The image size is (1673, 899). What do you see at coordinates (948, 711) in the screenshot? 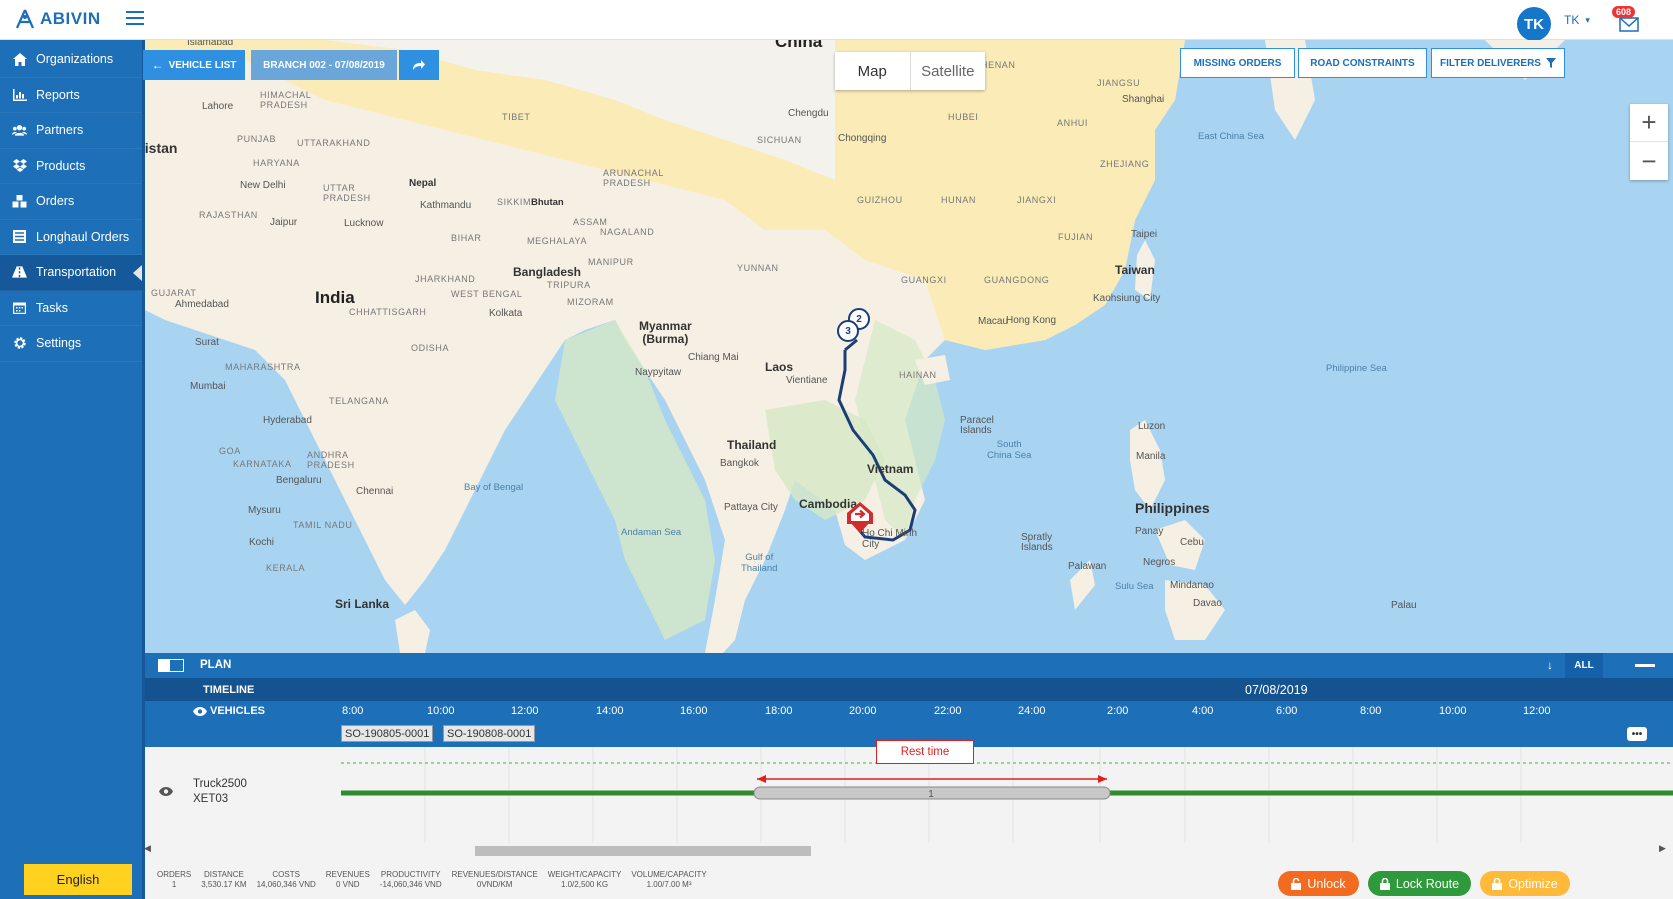
I see `timeline-hour: 22:00` at bounding box center [948, 711].